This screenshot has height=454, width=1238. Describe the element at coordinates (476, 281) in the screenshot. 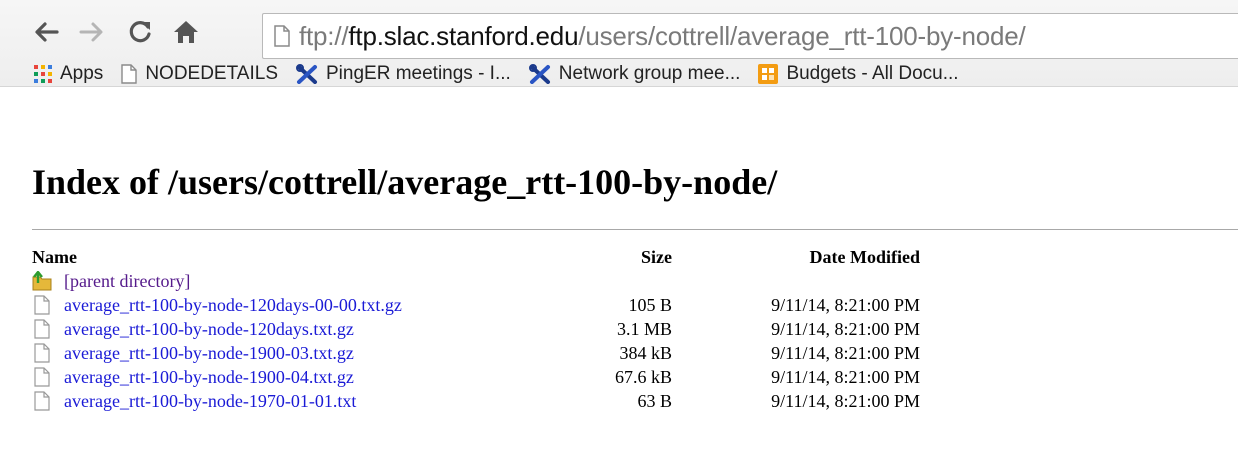

I see `parent-directory-row: [parent directory]` at that location.